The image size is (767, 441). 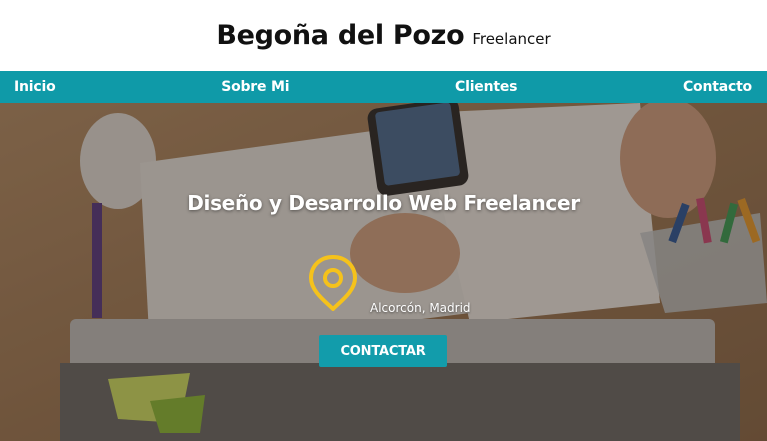 I want to click on nav-item-inicio: Inicio, so click(x=35, y=87).